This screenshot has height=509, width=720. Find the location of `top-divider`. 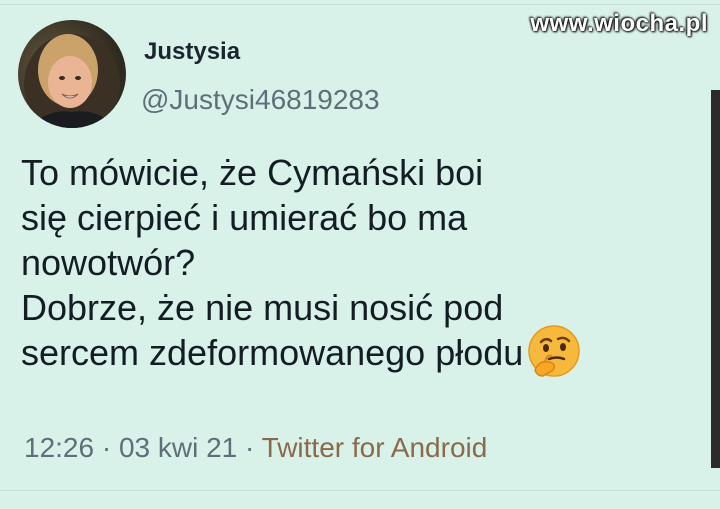

top-divider is located at coordinates (360, 4).